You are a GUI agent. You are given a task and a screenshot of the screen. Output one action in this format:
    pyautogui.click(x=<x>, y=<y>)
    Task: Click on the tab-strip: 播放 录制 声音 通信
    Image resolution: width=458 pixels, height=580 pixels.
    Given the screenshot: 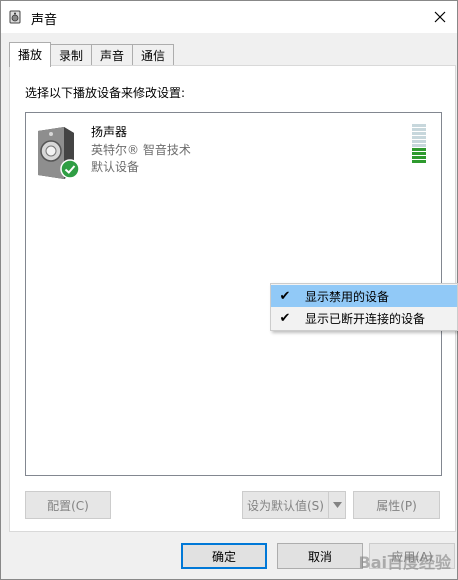 What is the action you would take?
    pyautogui.click(x=92, y=54)
    